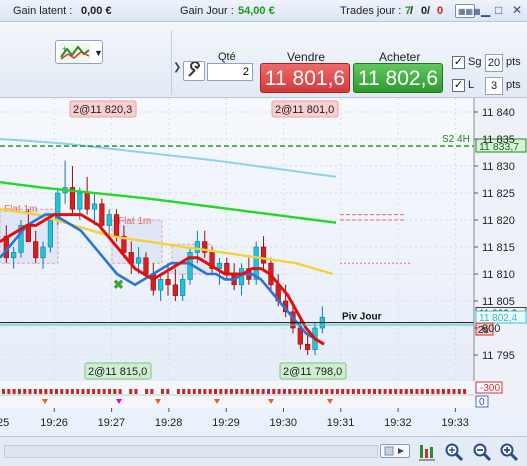 The height and width of the screenshot is (466, 527). Describe the element at coordinates (177, 67) in the screenshot. I see `expand-arrow-icon: ❯` at that location.